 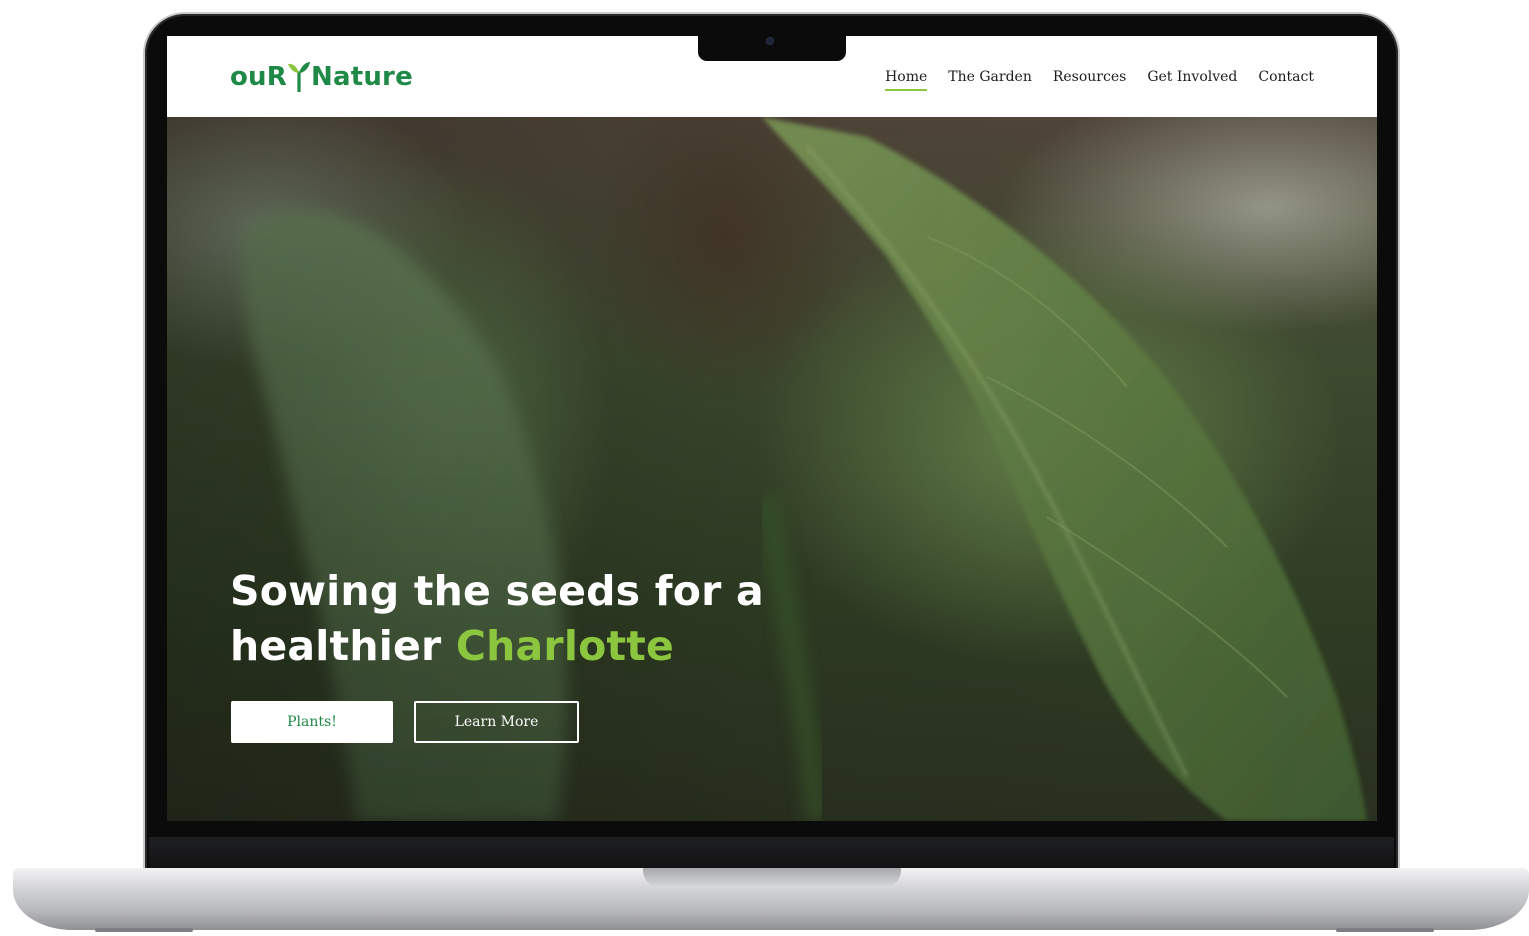 I want to click on logo-text-left: ouR, so click(x=258, y=77).